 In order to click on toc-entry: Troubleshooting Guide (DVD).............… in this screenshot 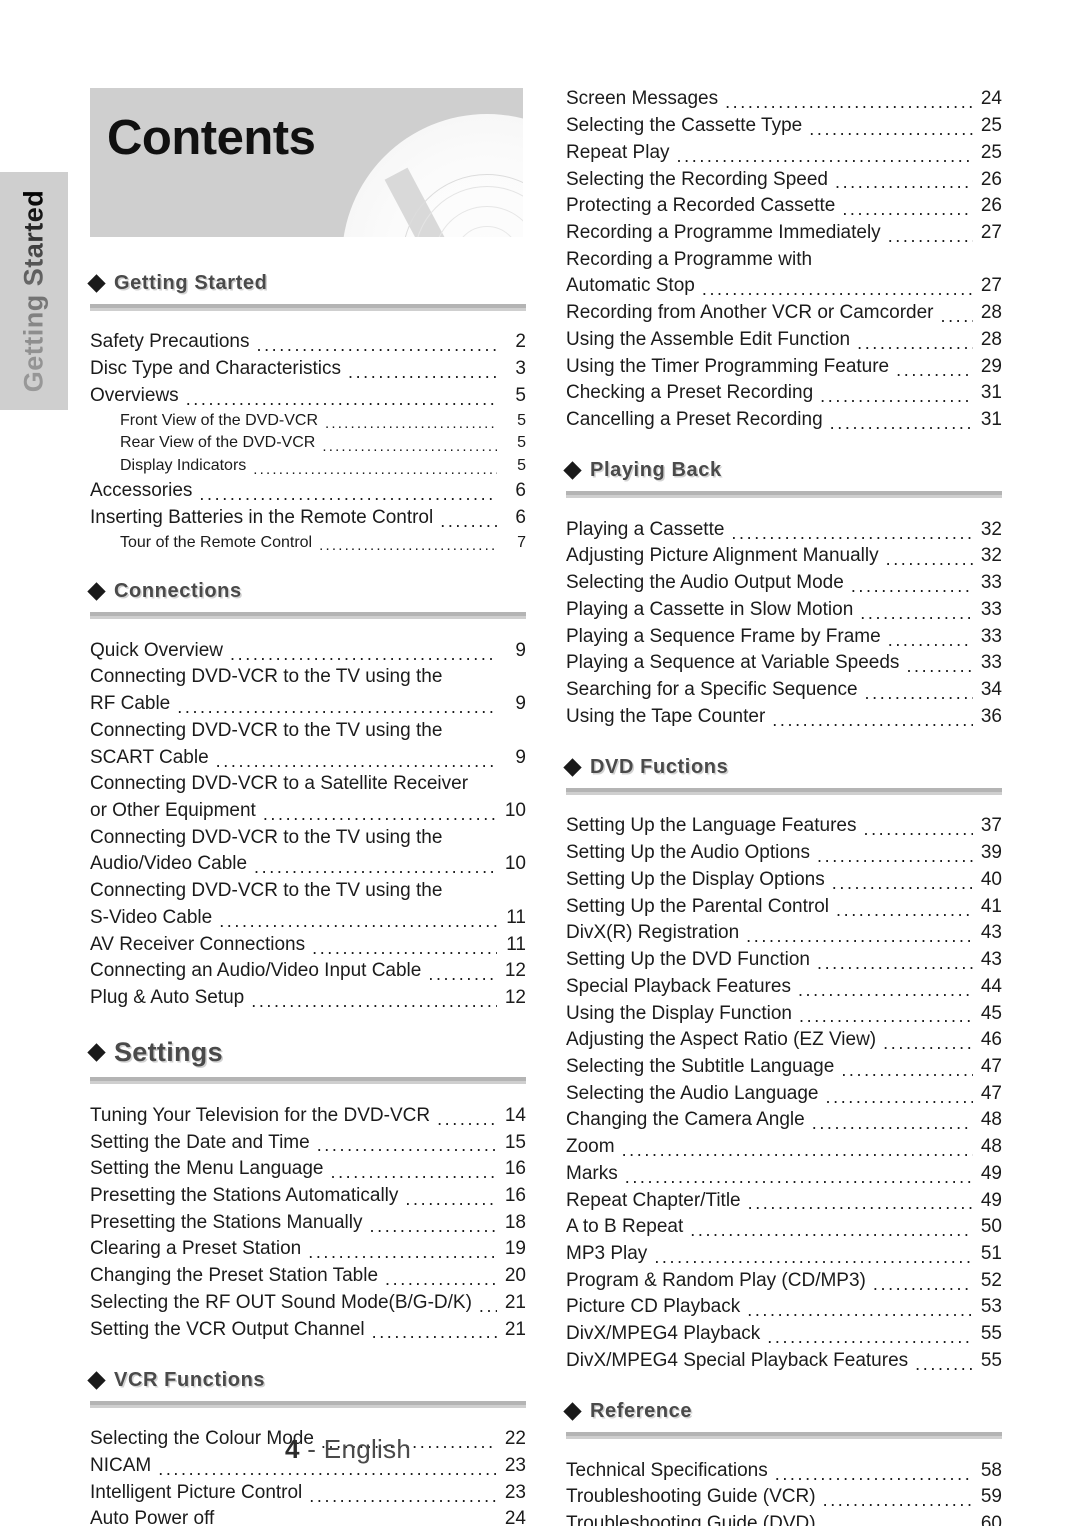, I will do `click(784, 1518)`.